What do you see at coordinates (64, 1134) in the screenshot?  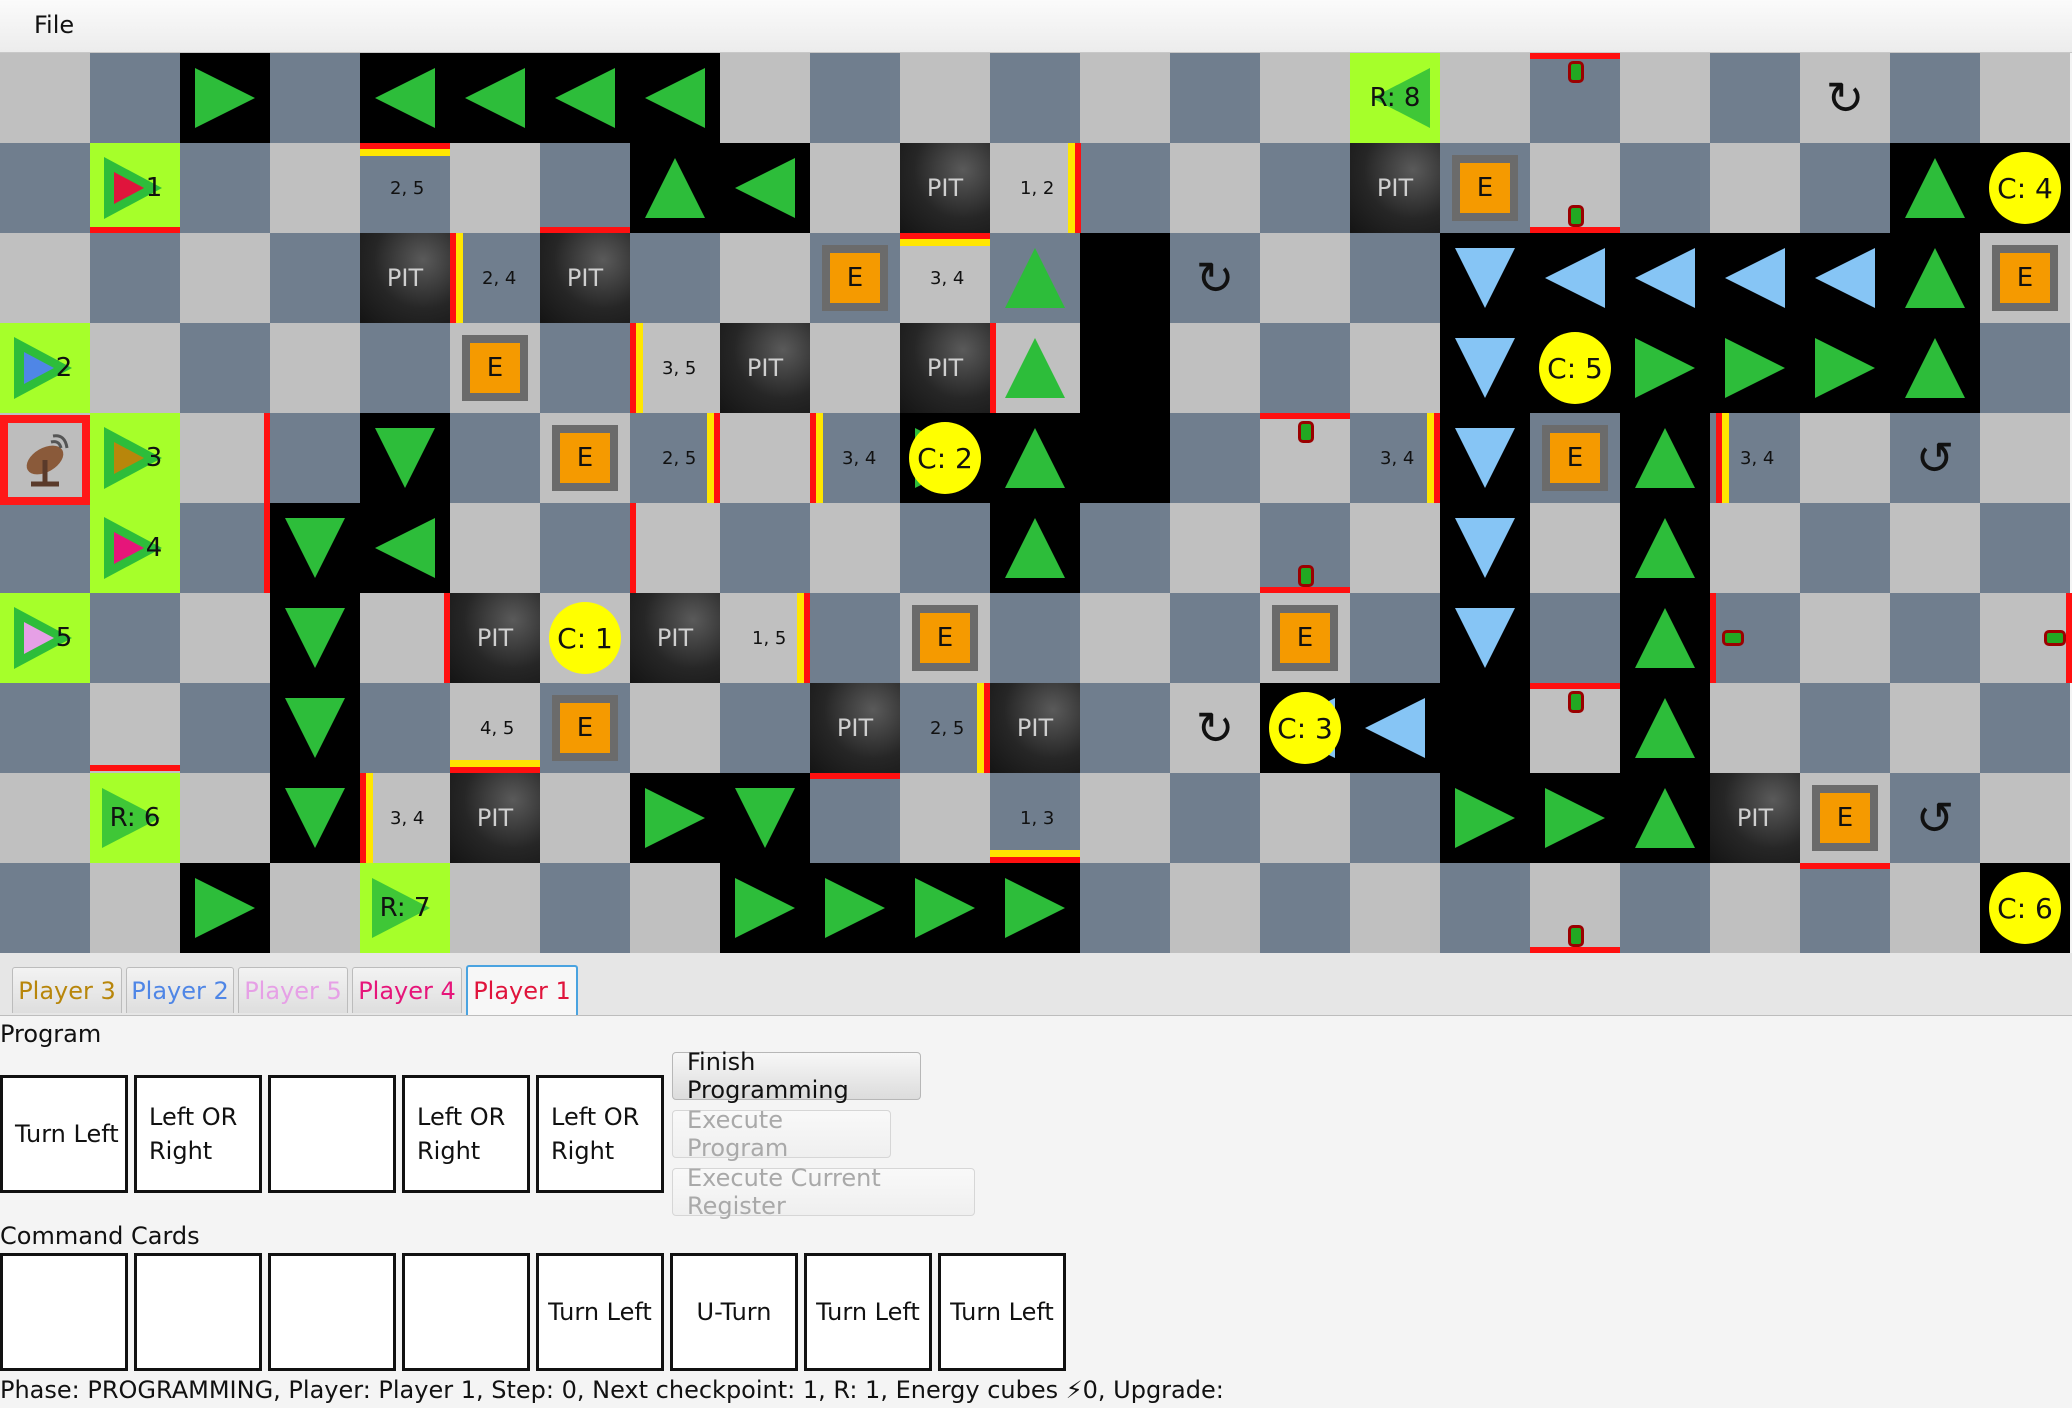 I see `program-register: Turn Left` at bounding box center [64, 1134].